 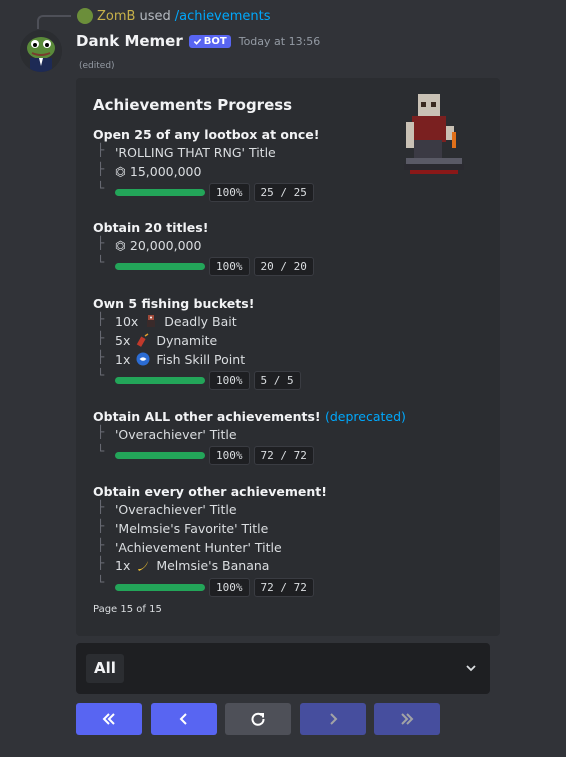 What do you see at coordinates (207, 416) in the screenshot?
I see `achievement-title-text: Obtain ALL other achievements!` at bounding box center [207, 416].